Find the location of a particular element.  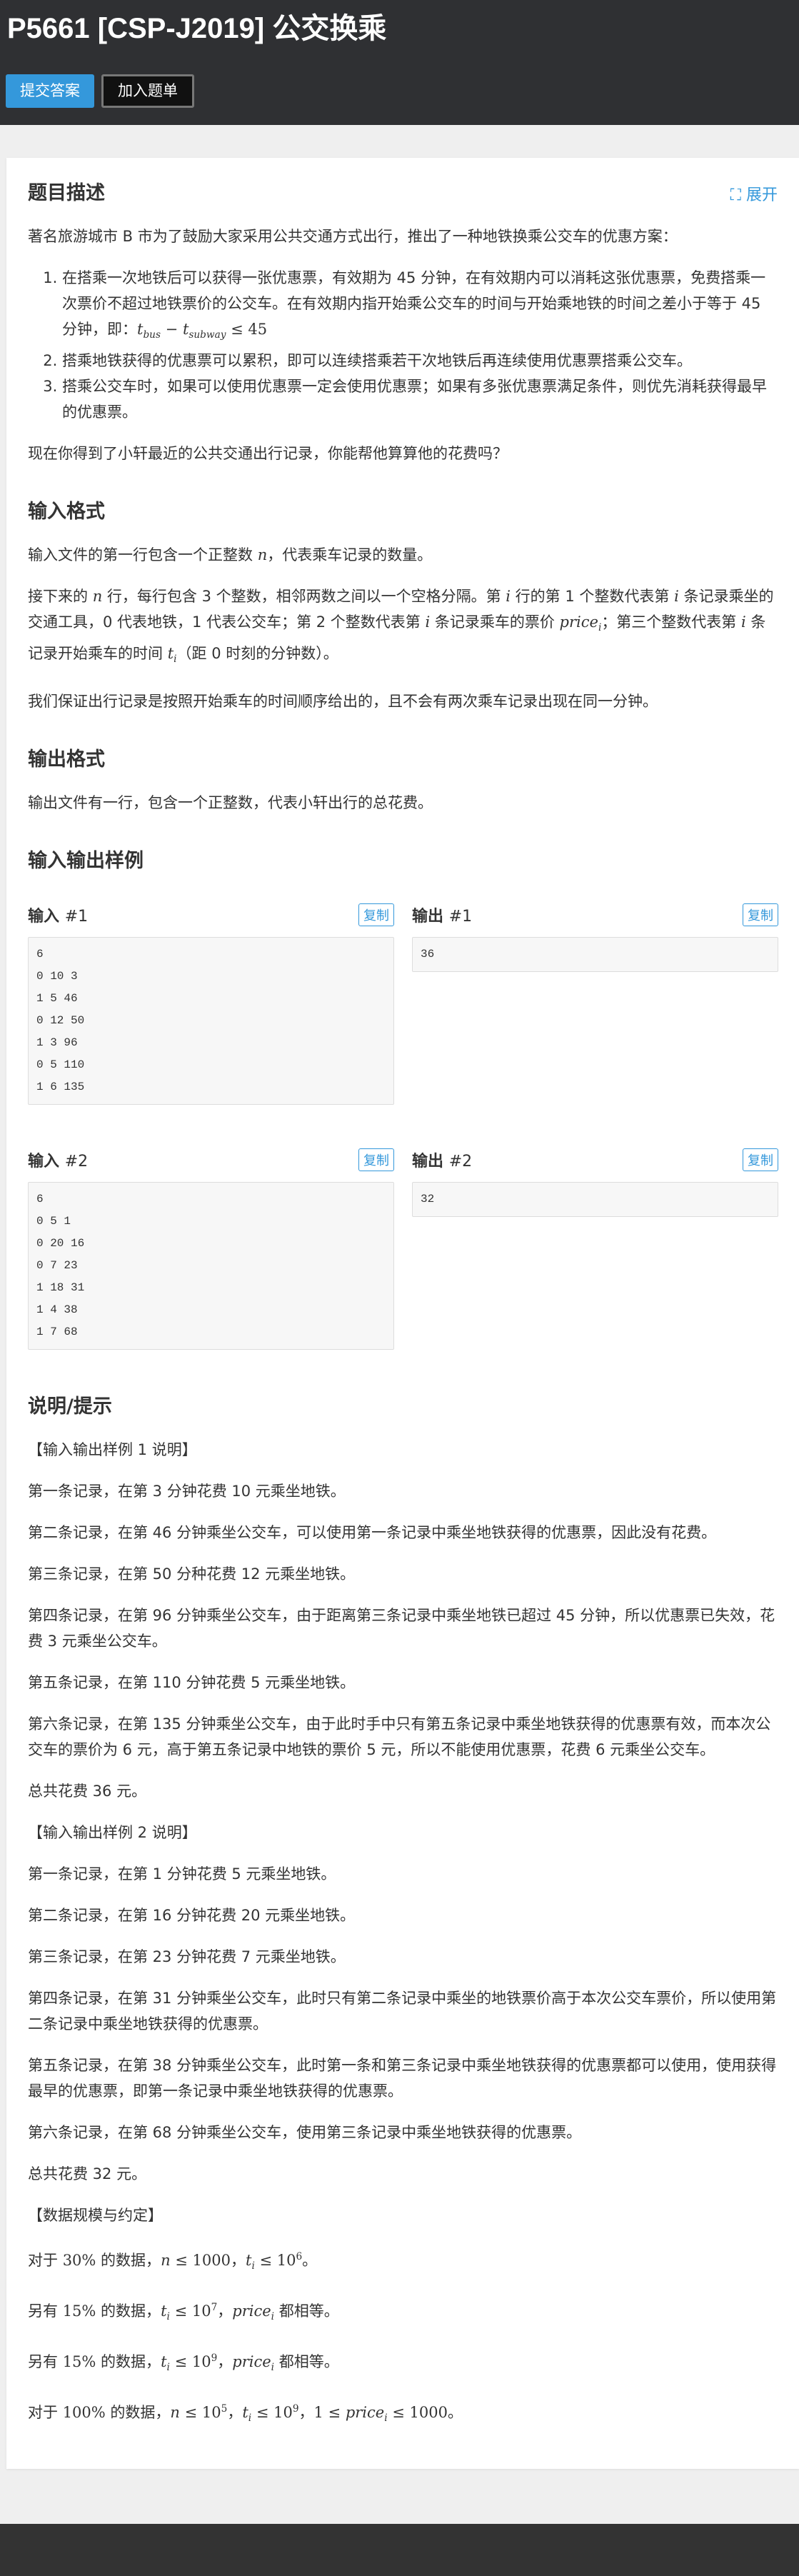

hint-para: 【输入输出样例 2 说明】 is located at coordinates (403, 1832).